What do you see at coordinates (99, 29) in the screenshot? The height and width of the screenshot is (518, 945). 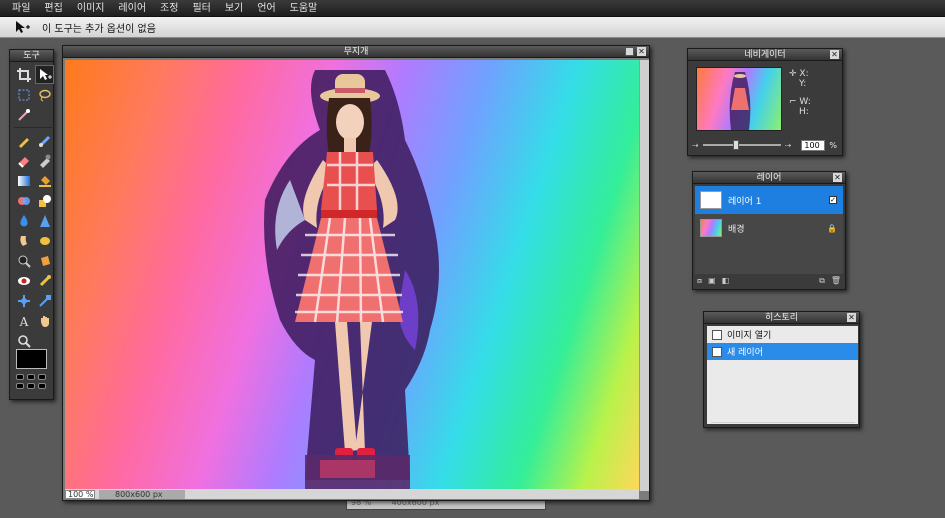 I see `options-message: 이 도구는 추가 옵션이 없음` at bounding box center [99, 29].